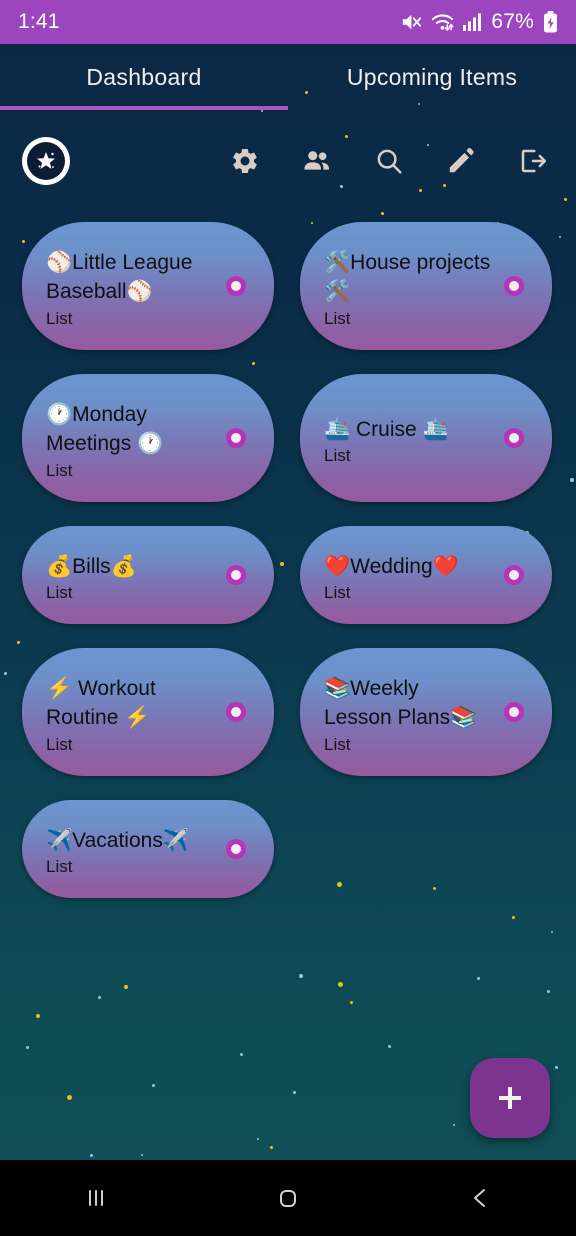 This screenshot has width=576, height=1236. What do you see at coordinates (101, 703) in the screenshot?
I see `list-card-title: ⚡ Workout Routine ⚡` at bounding box center [101, 703].